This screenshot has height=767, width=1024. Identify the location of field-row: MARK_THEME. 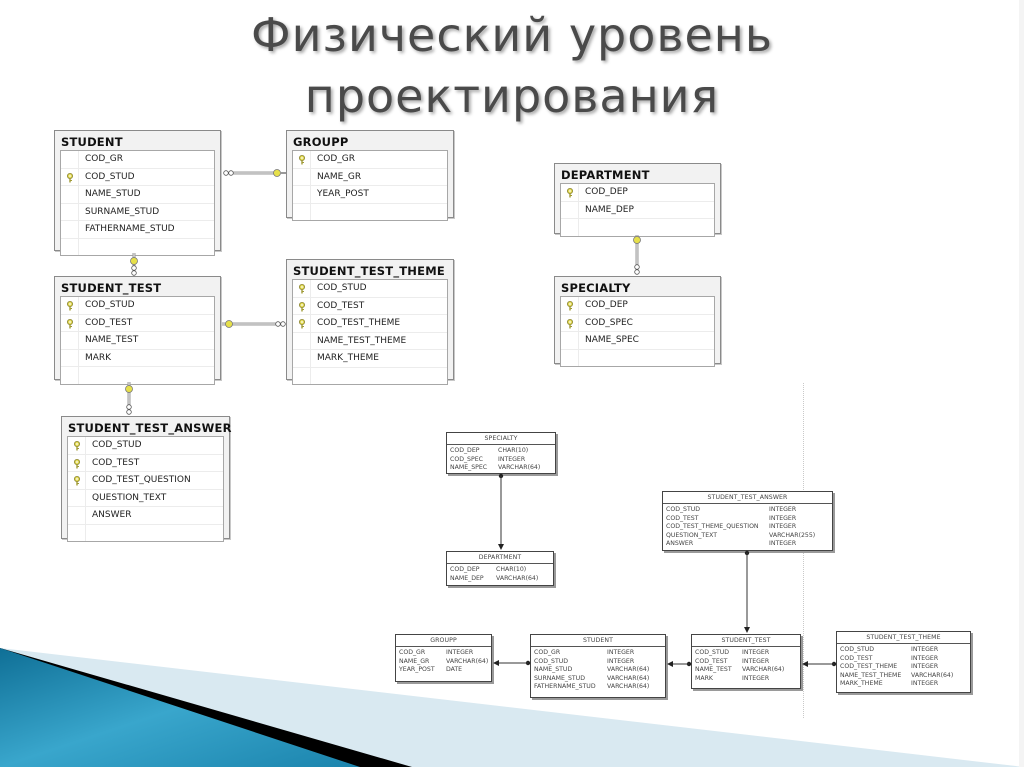
(370, 359).